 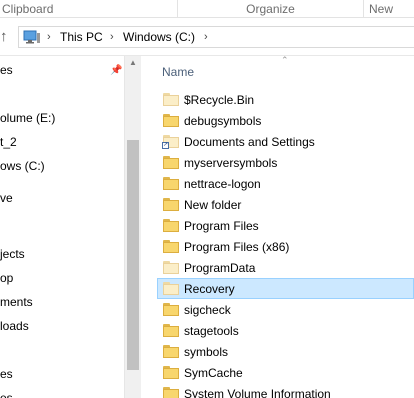 I want to click on nav-item: op, so click(x=6, y=278).